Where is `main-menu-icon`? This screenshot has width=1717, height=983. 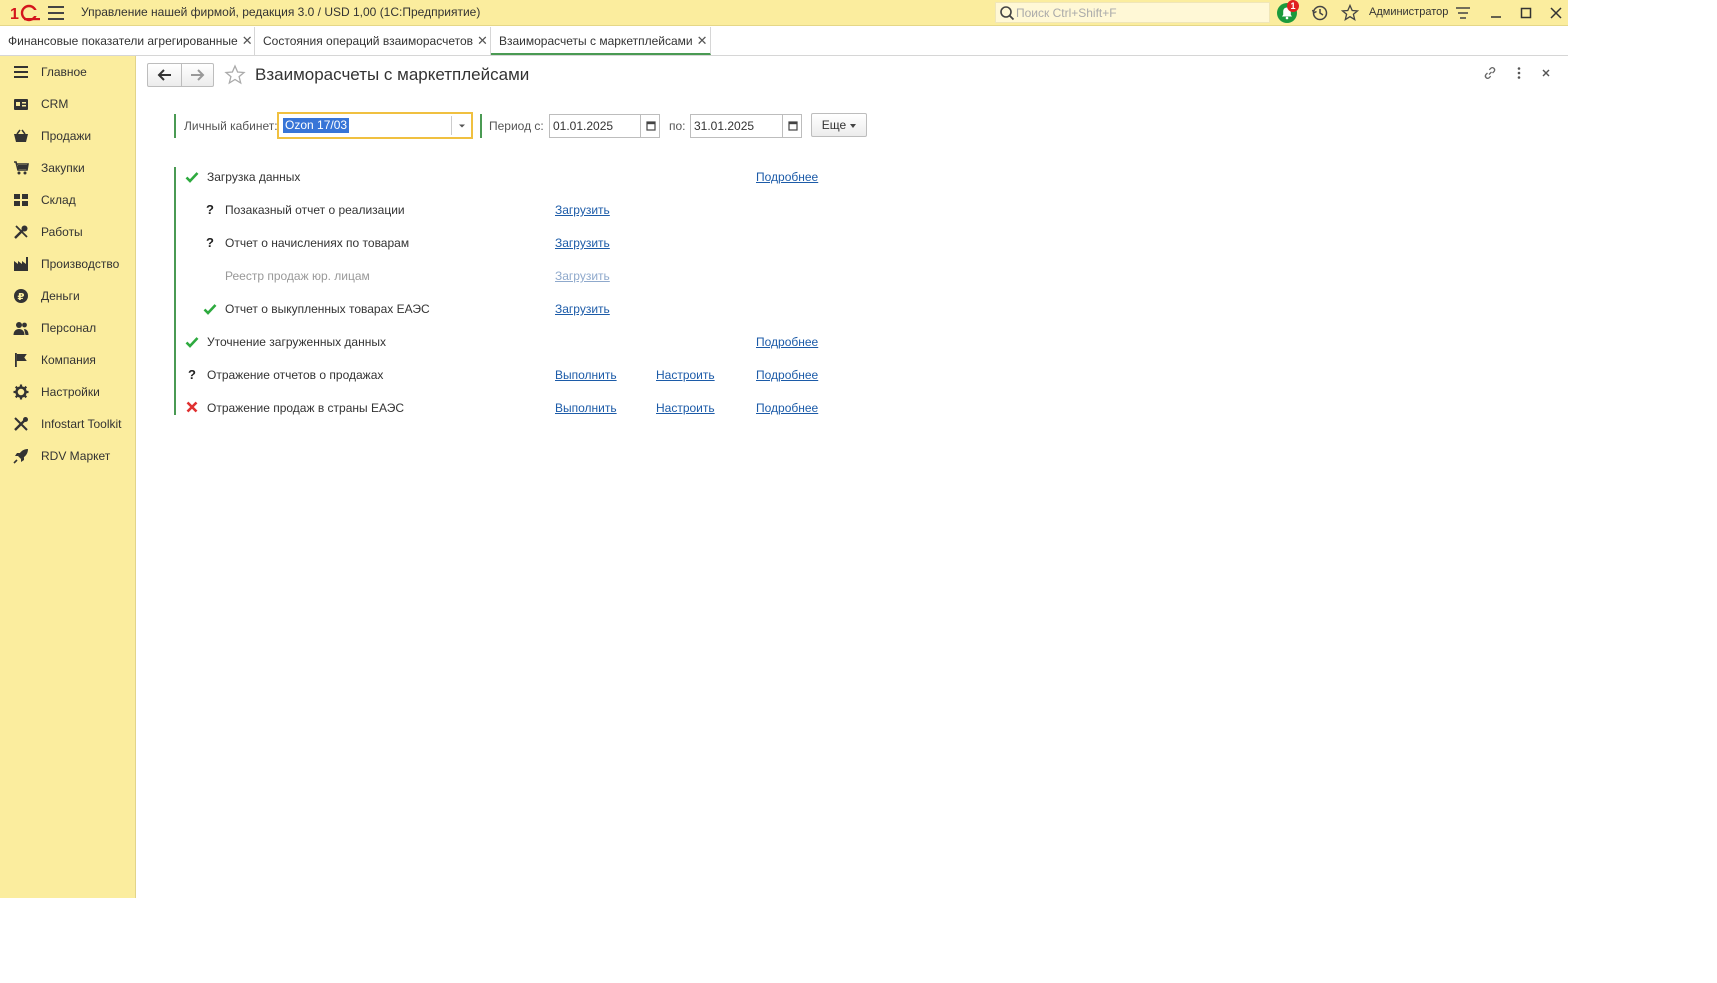 main-menu-icon is located at coordinates (56, 13).